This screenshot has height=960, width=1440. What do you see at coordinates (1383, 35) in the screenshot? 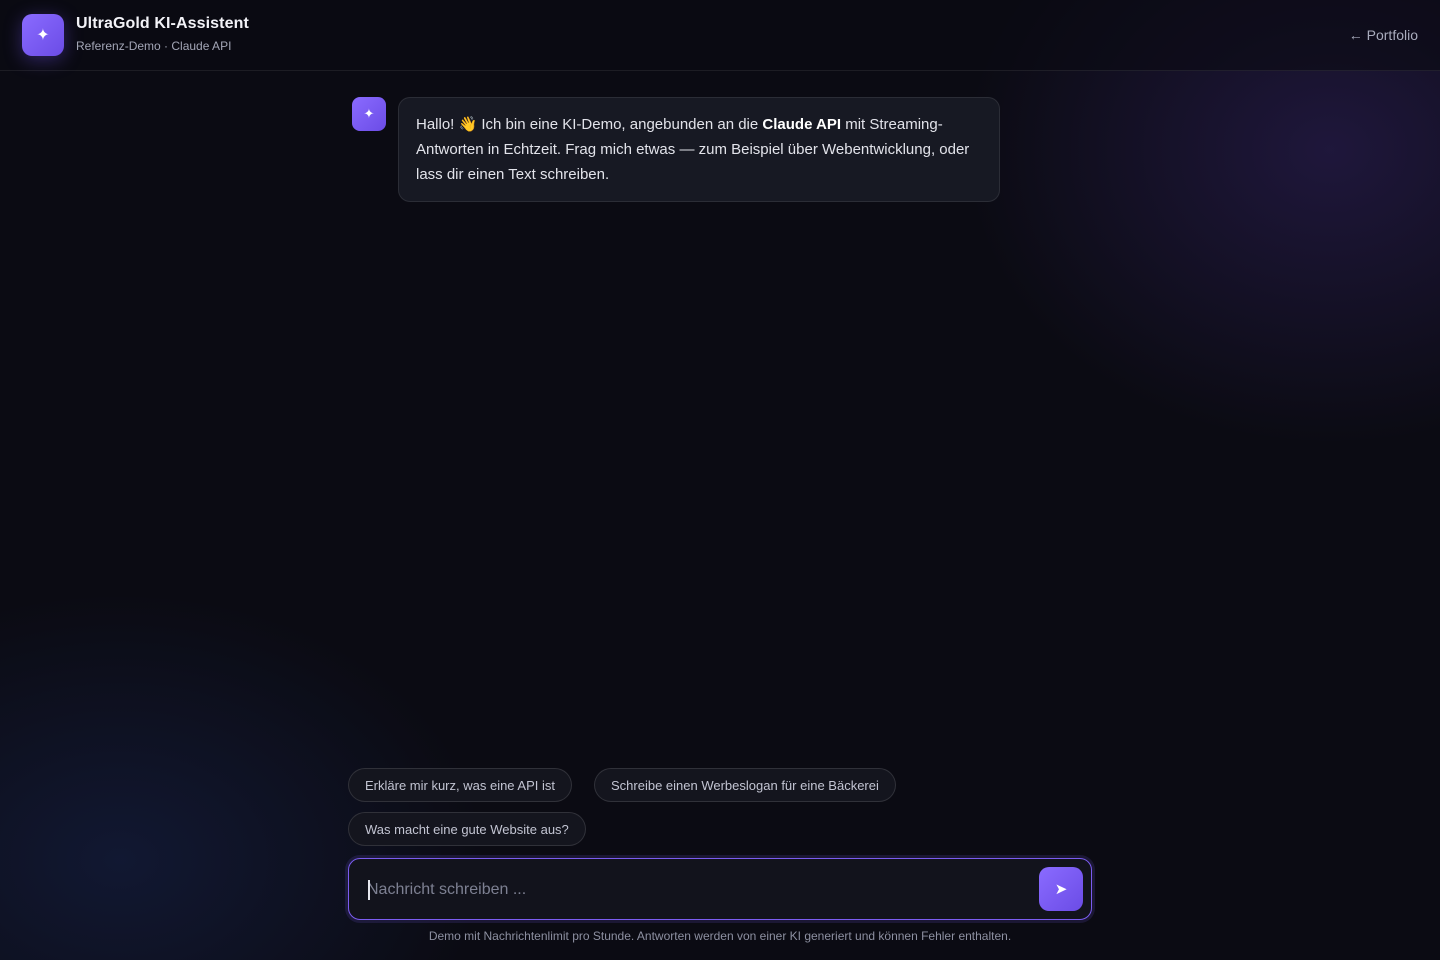
I see `portfolio-back-link: ← Portfolio` at bounding box center [1383, 35].